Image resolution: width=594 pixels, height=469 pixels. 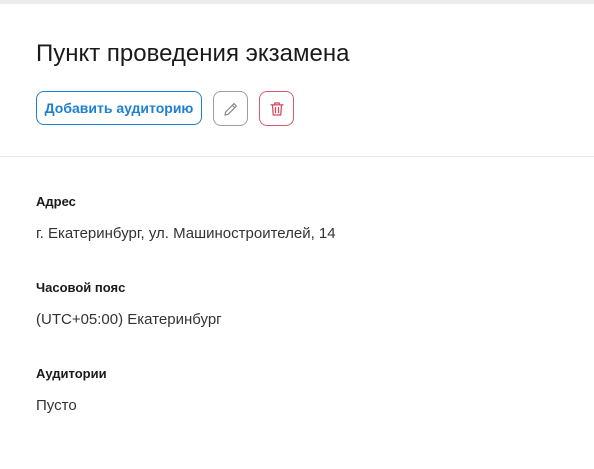 What do you see at coordinates (129, 304) in the screenshot?
I see `timezone-field: Часовой пояс (UTC+05:00) Екатеринбург` at bounding box center [129, 304].